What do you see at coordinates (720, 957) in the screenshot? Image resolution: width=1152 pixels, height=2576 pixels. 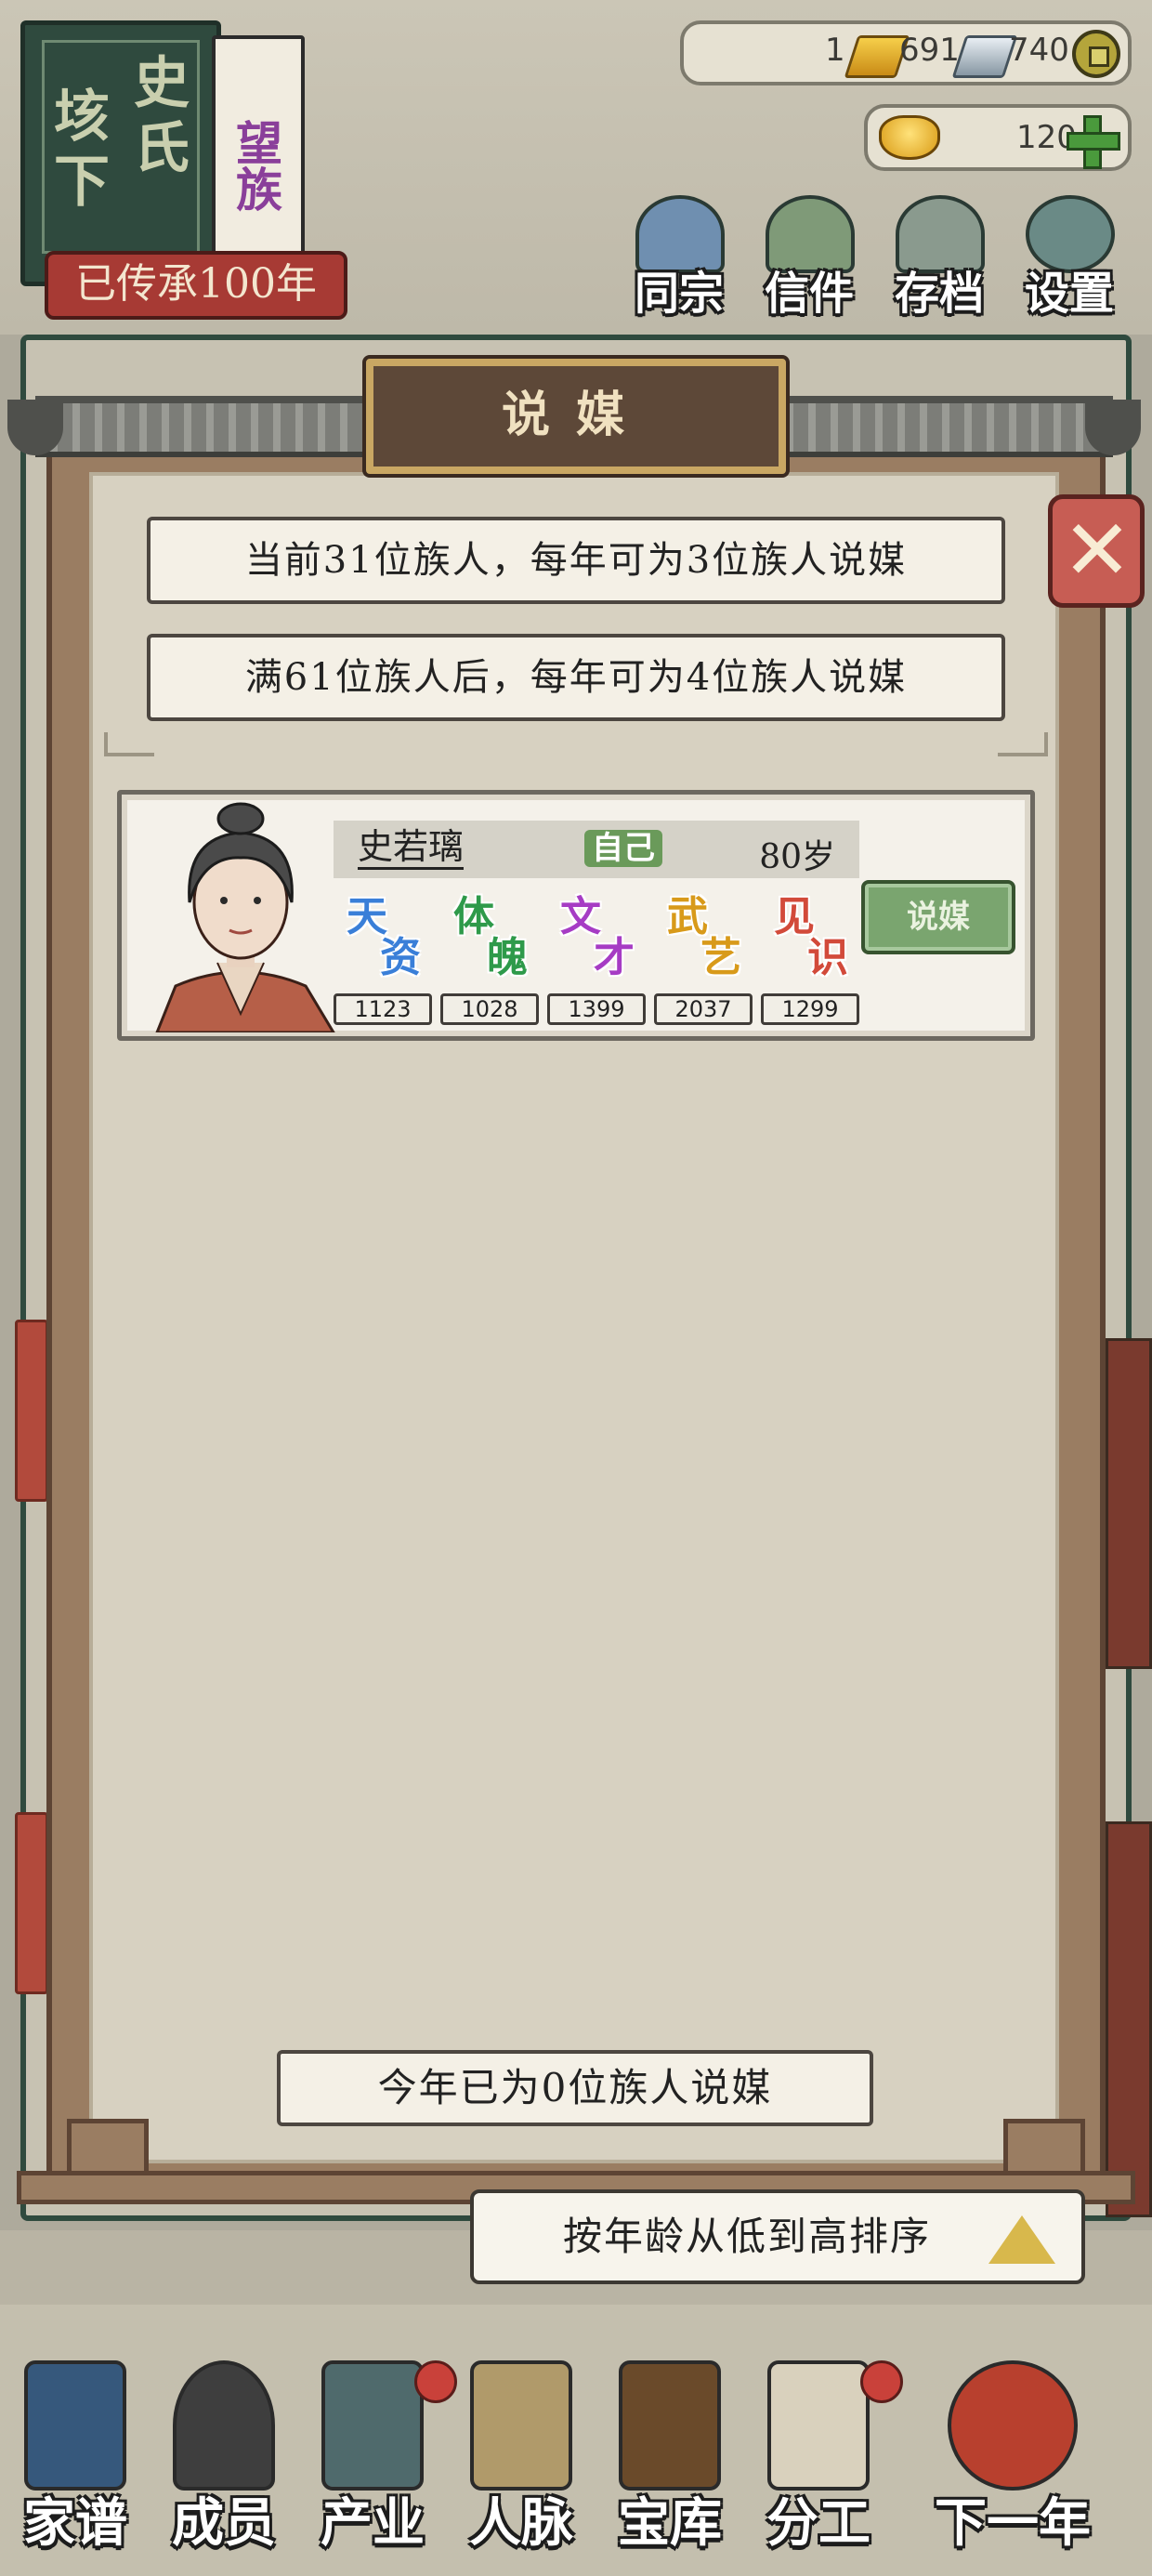 I see `stat-char: 艺` at bounding box center [720, 957].